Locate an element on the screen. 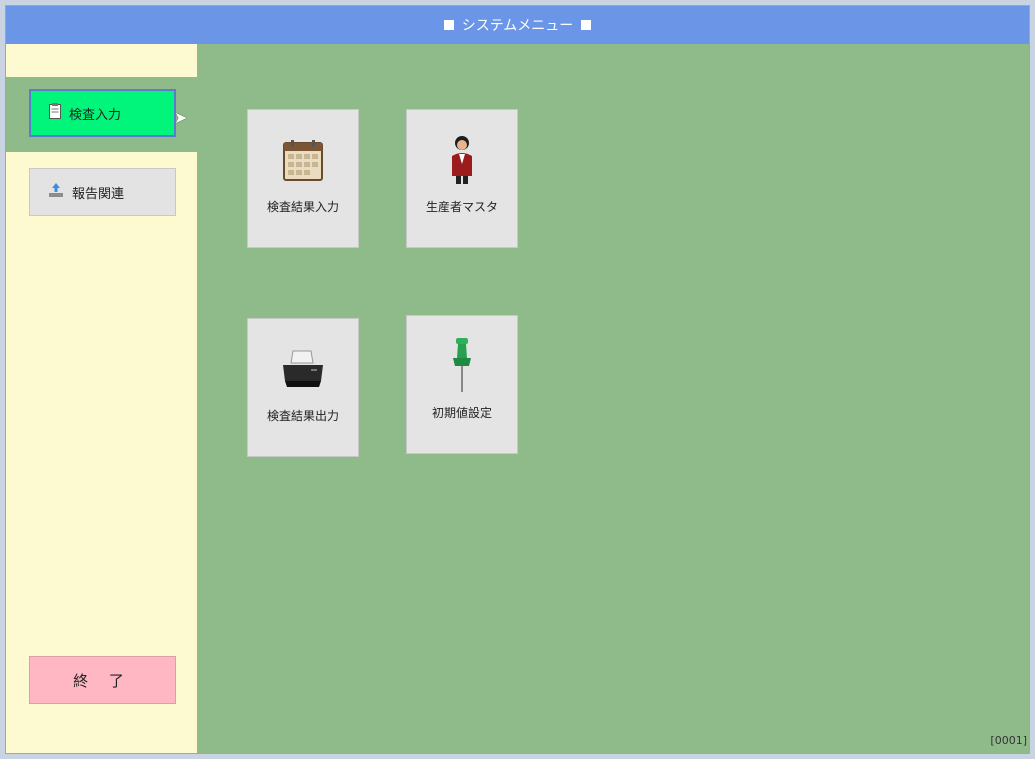  title-left-square-icon is located at coordinates (448, 25).